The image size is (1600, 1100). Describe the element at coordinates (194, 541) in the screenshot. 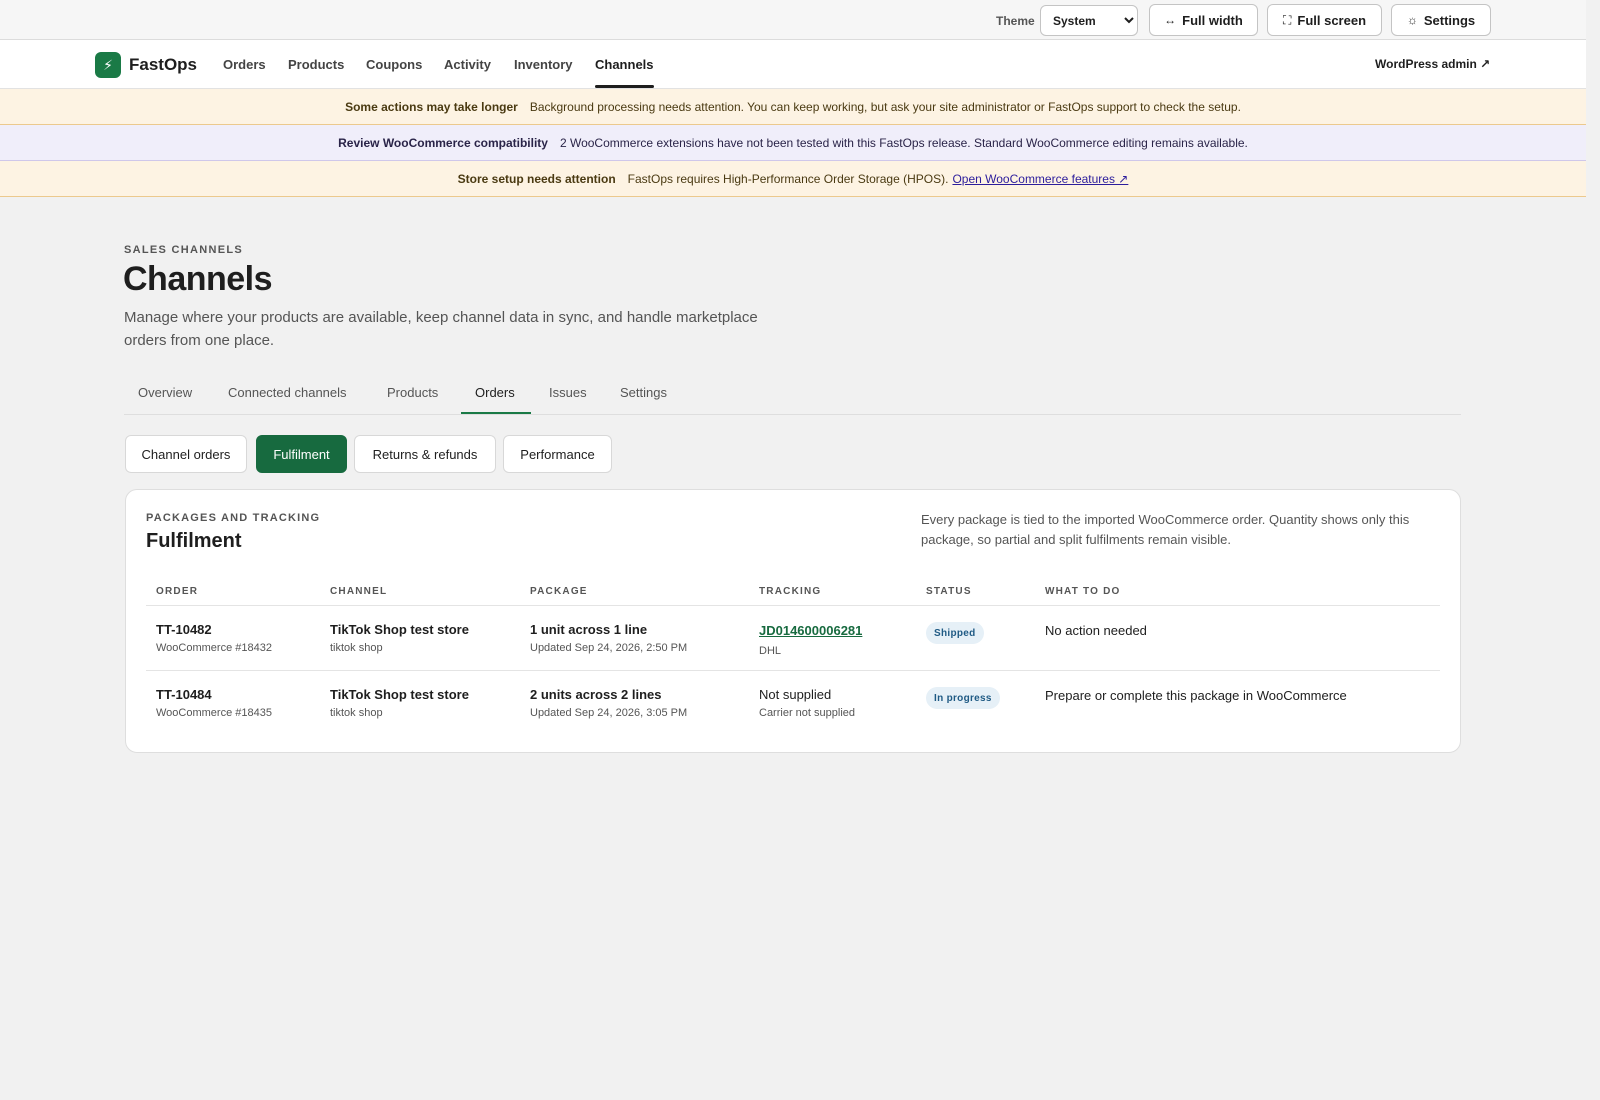

I see `card-title: Fulfilment` at that location.